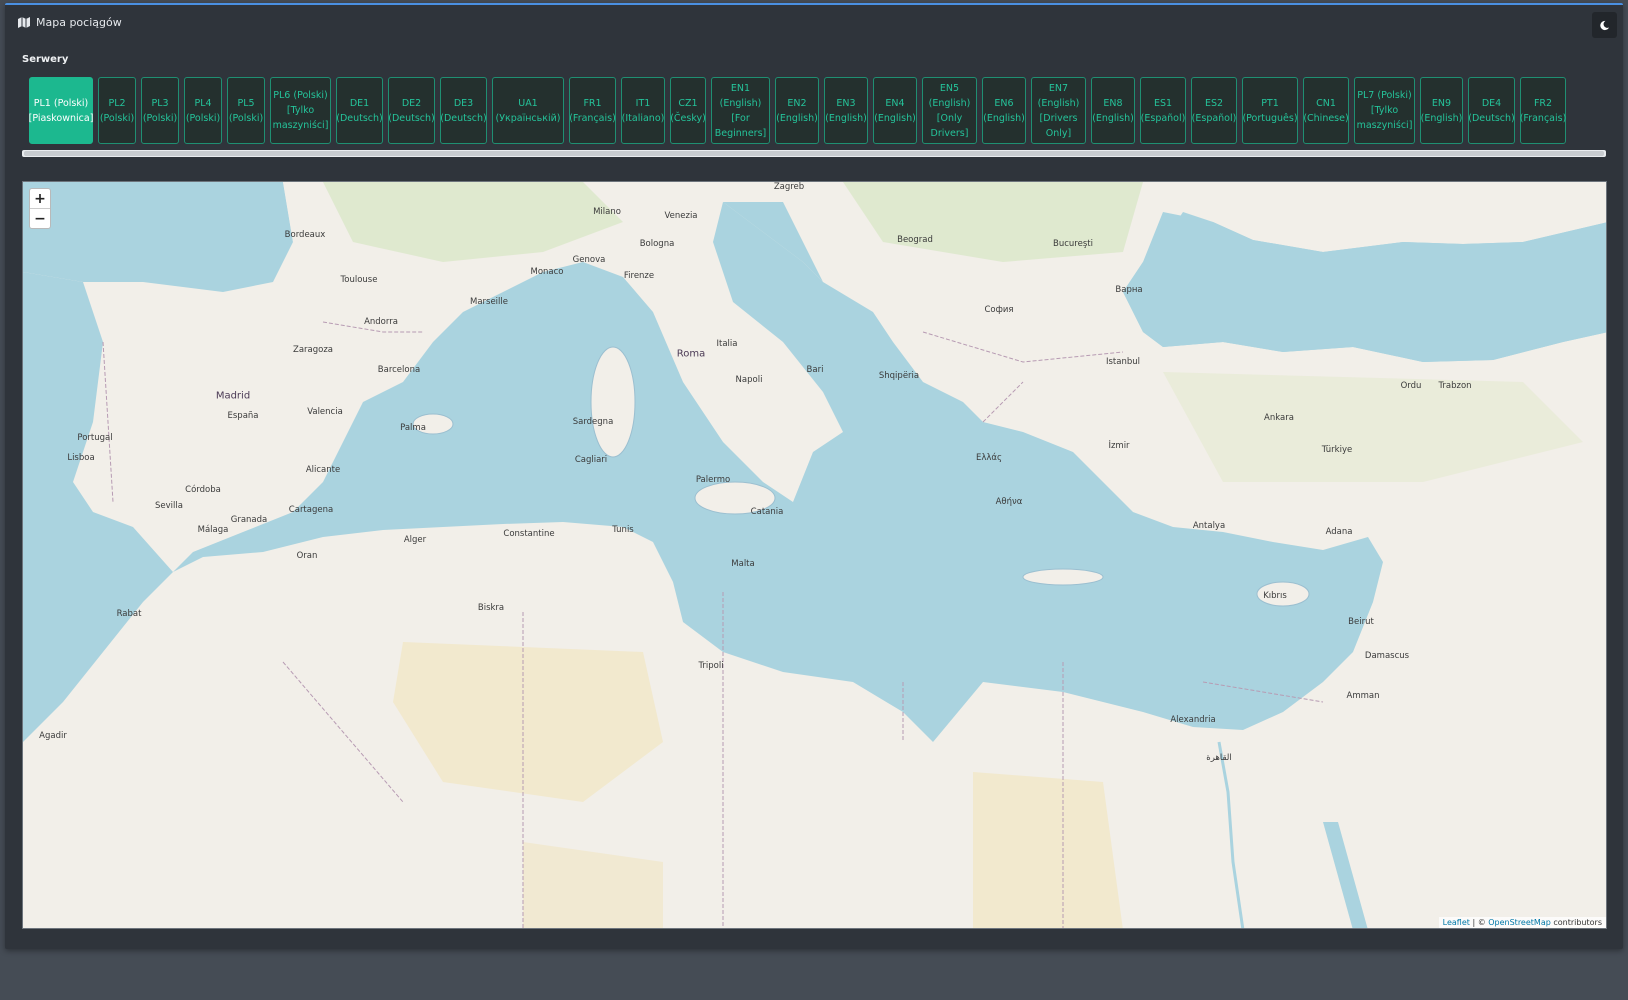 This screenshot has width=1628, height=1000. What do you see at coordinates (591, 460) in the screenshot?
I see `map-place-label: Cagliari` at bounding box center [591, 460].